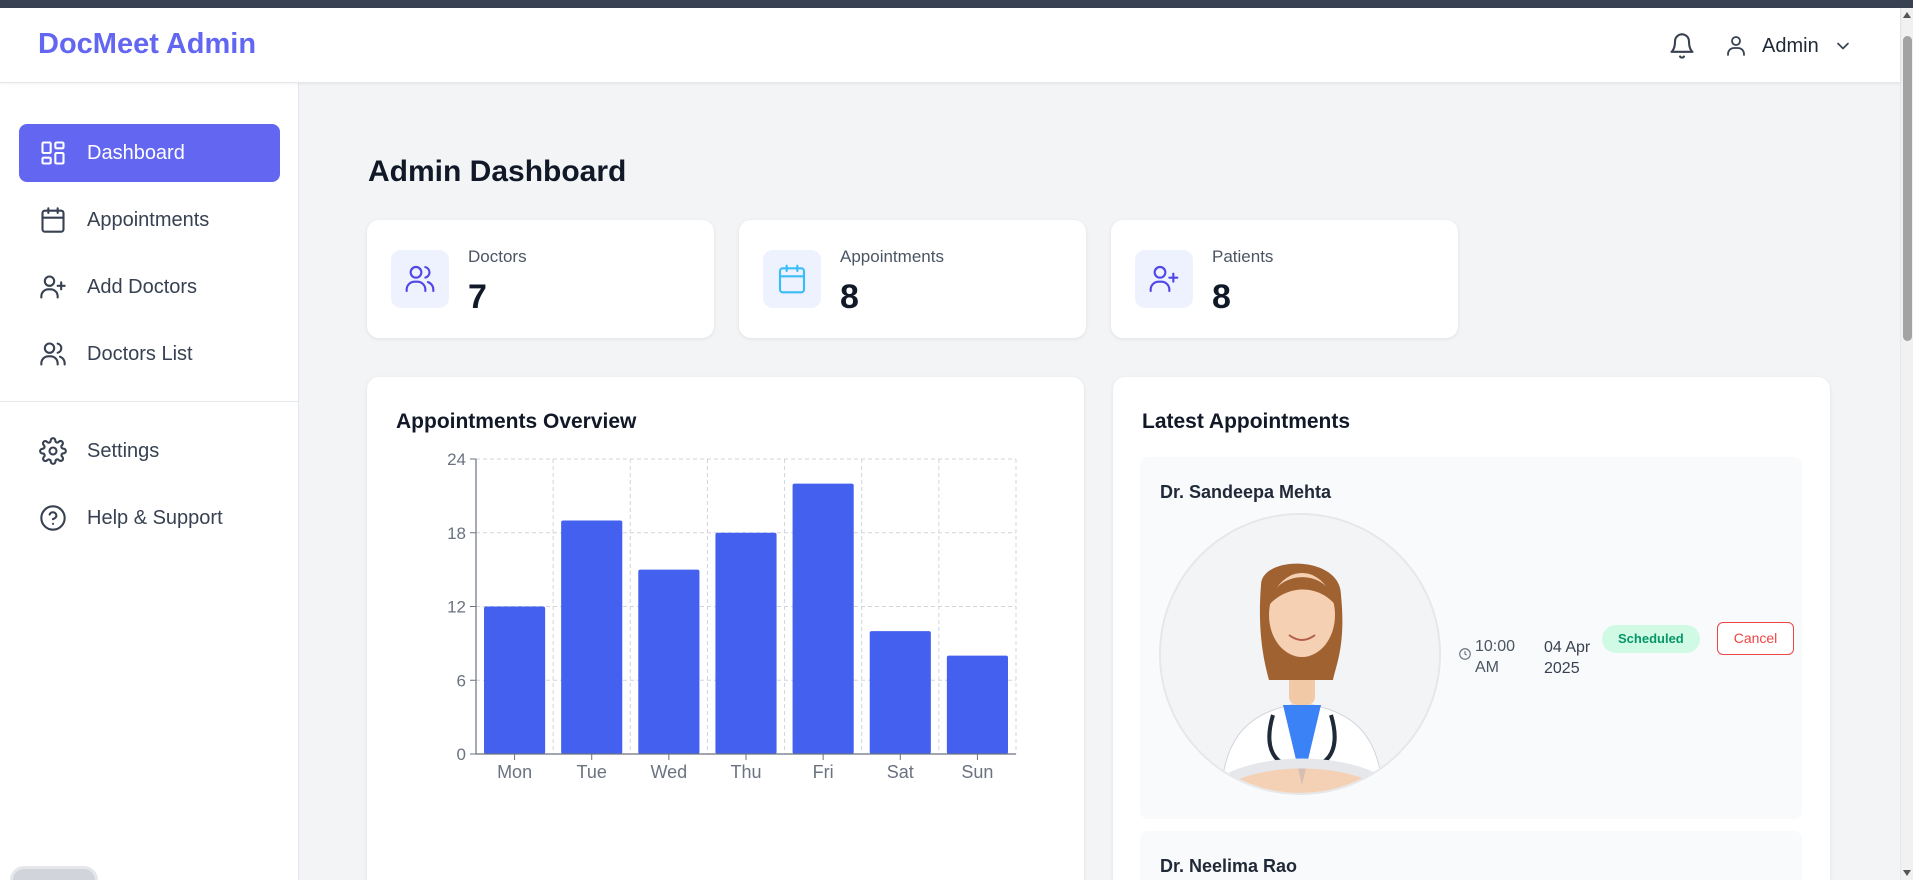 This screenshot has height=880, width=1913. What do you see at coordinates (823, 772) in the screenshot?
I see `x-tick-label: Fri` at bounding box center [823, 772].